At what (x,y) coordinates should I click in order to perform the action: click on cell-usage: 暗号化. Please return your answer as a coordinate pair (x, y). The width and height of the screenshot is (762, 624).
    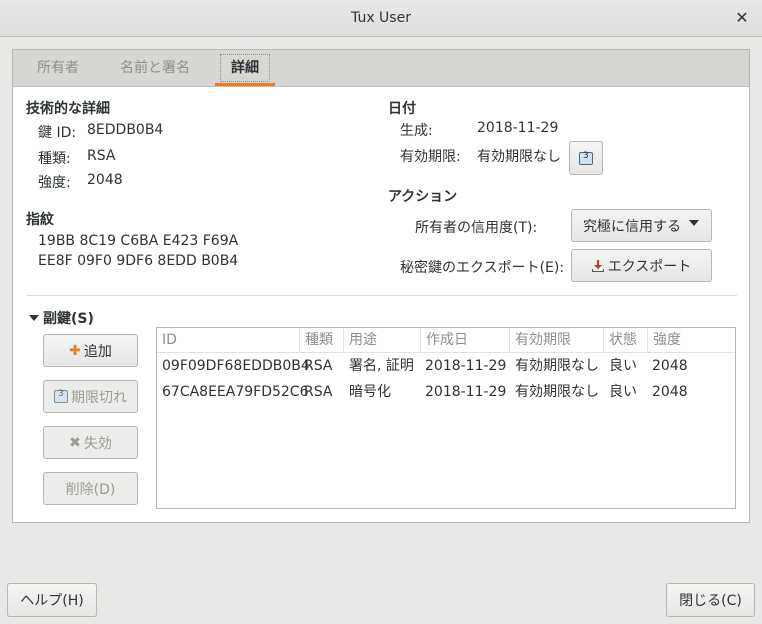
    Looking at the image, I should click on (370, 392).